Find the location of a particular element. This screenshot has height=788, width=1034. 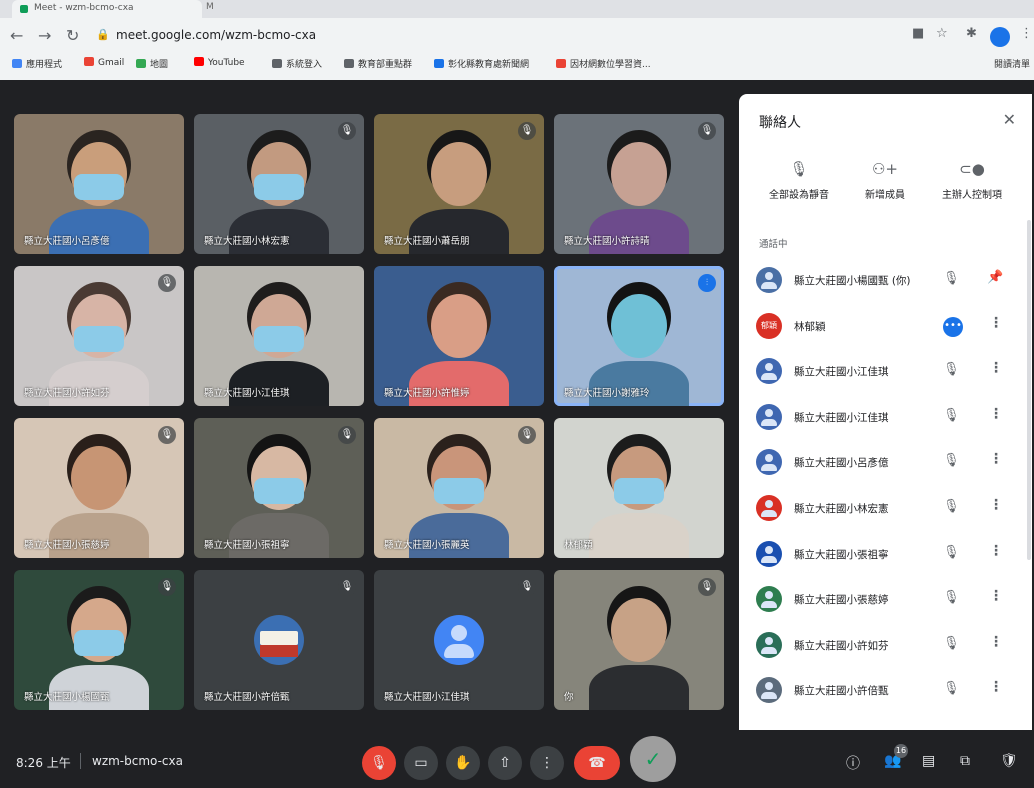

reload-icon: ↻ is located at coordinates (72, 35).